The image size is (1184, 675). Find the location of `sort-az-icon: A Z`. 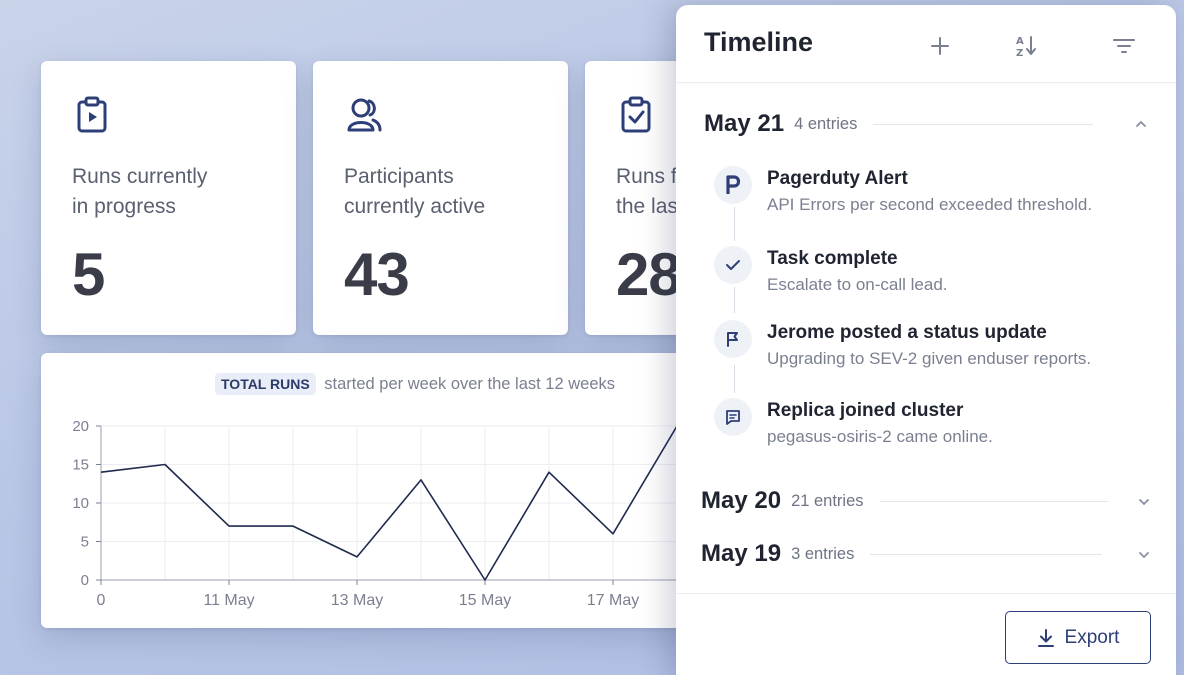

sort-az-icon: A Z is located at coordinates (1026, 47).